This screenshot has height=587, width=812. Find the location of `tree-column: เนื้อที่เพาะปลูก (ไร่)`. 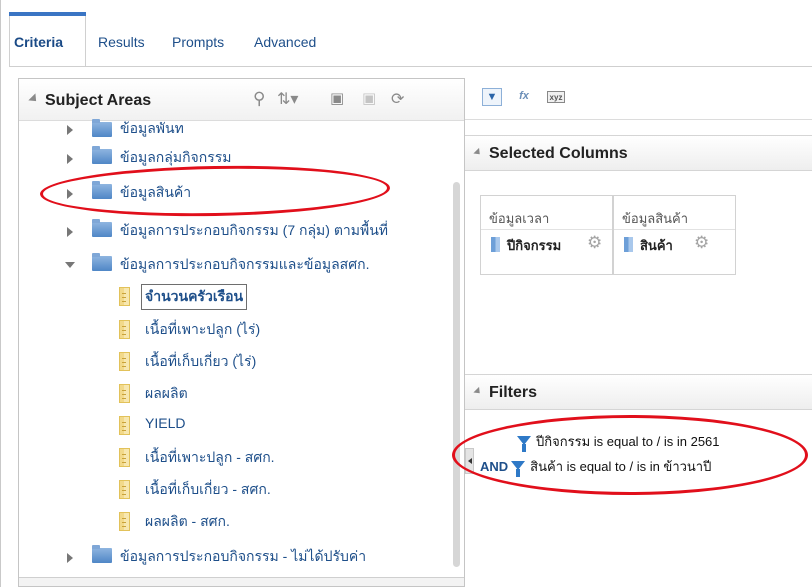

tree-column: เนื้อที่เพาะปลูก (ไร่) is located at coordinates (239, 333).